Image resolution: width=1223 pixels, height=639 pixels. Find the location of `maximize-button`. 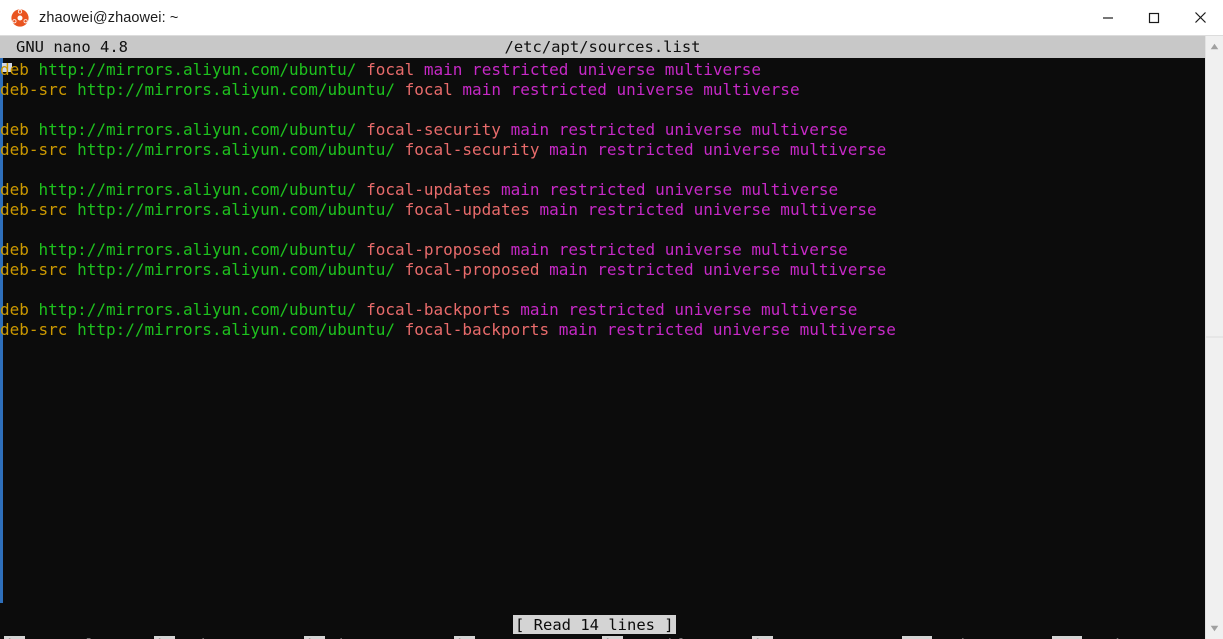

maximize-button is located at coordinates (1154, 17).